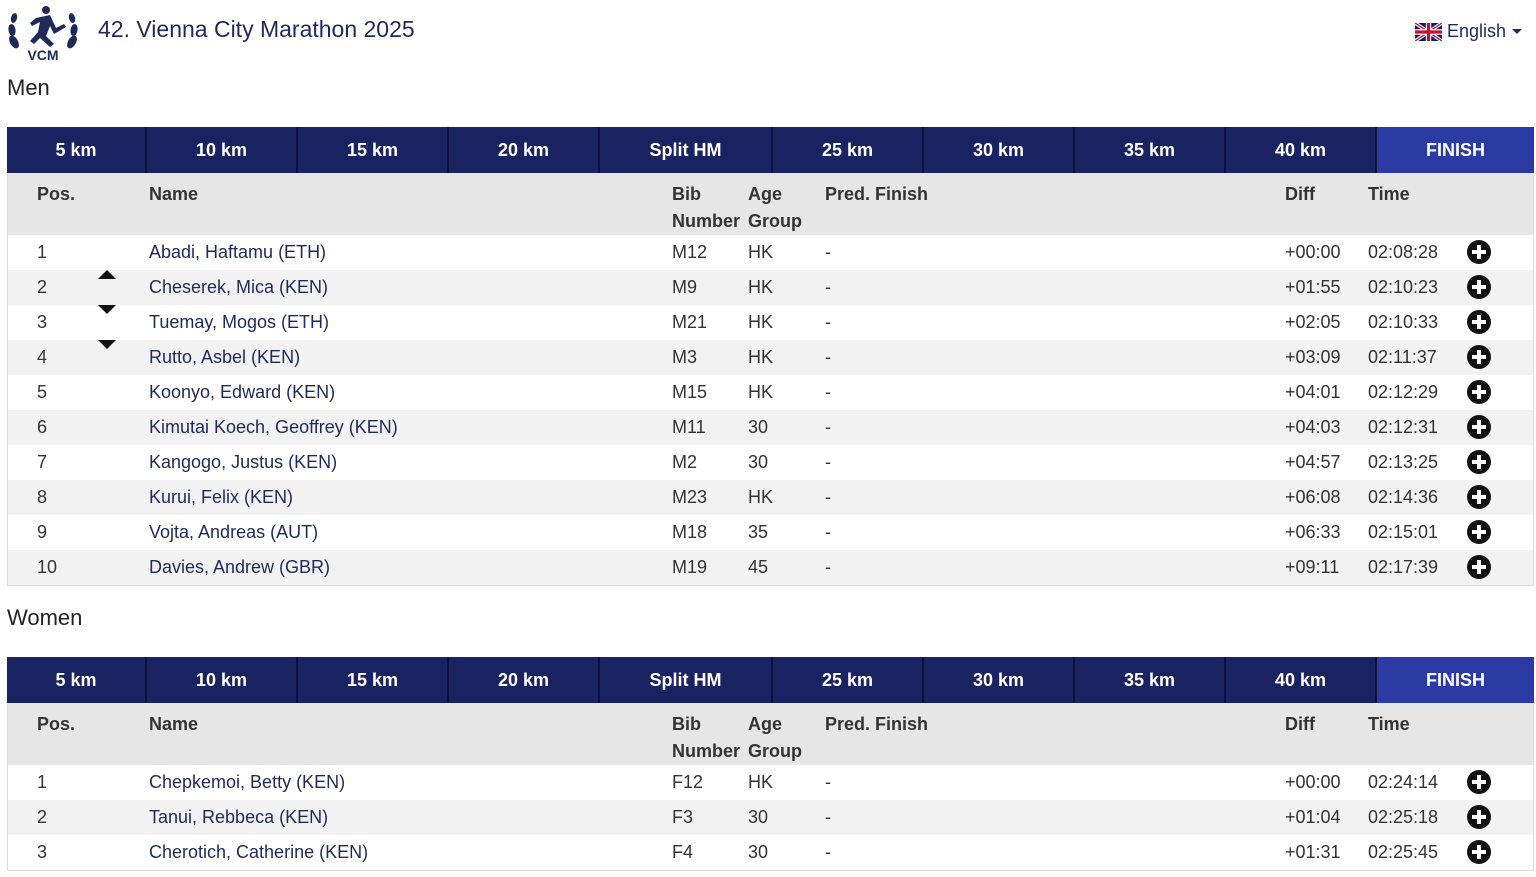 This screenshot has height=877, width=1536. I want to click on time-cell: 02:25:18, so click(1403, 817).